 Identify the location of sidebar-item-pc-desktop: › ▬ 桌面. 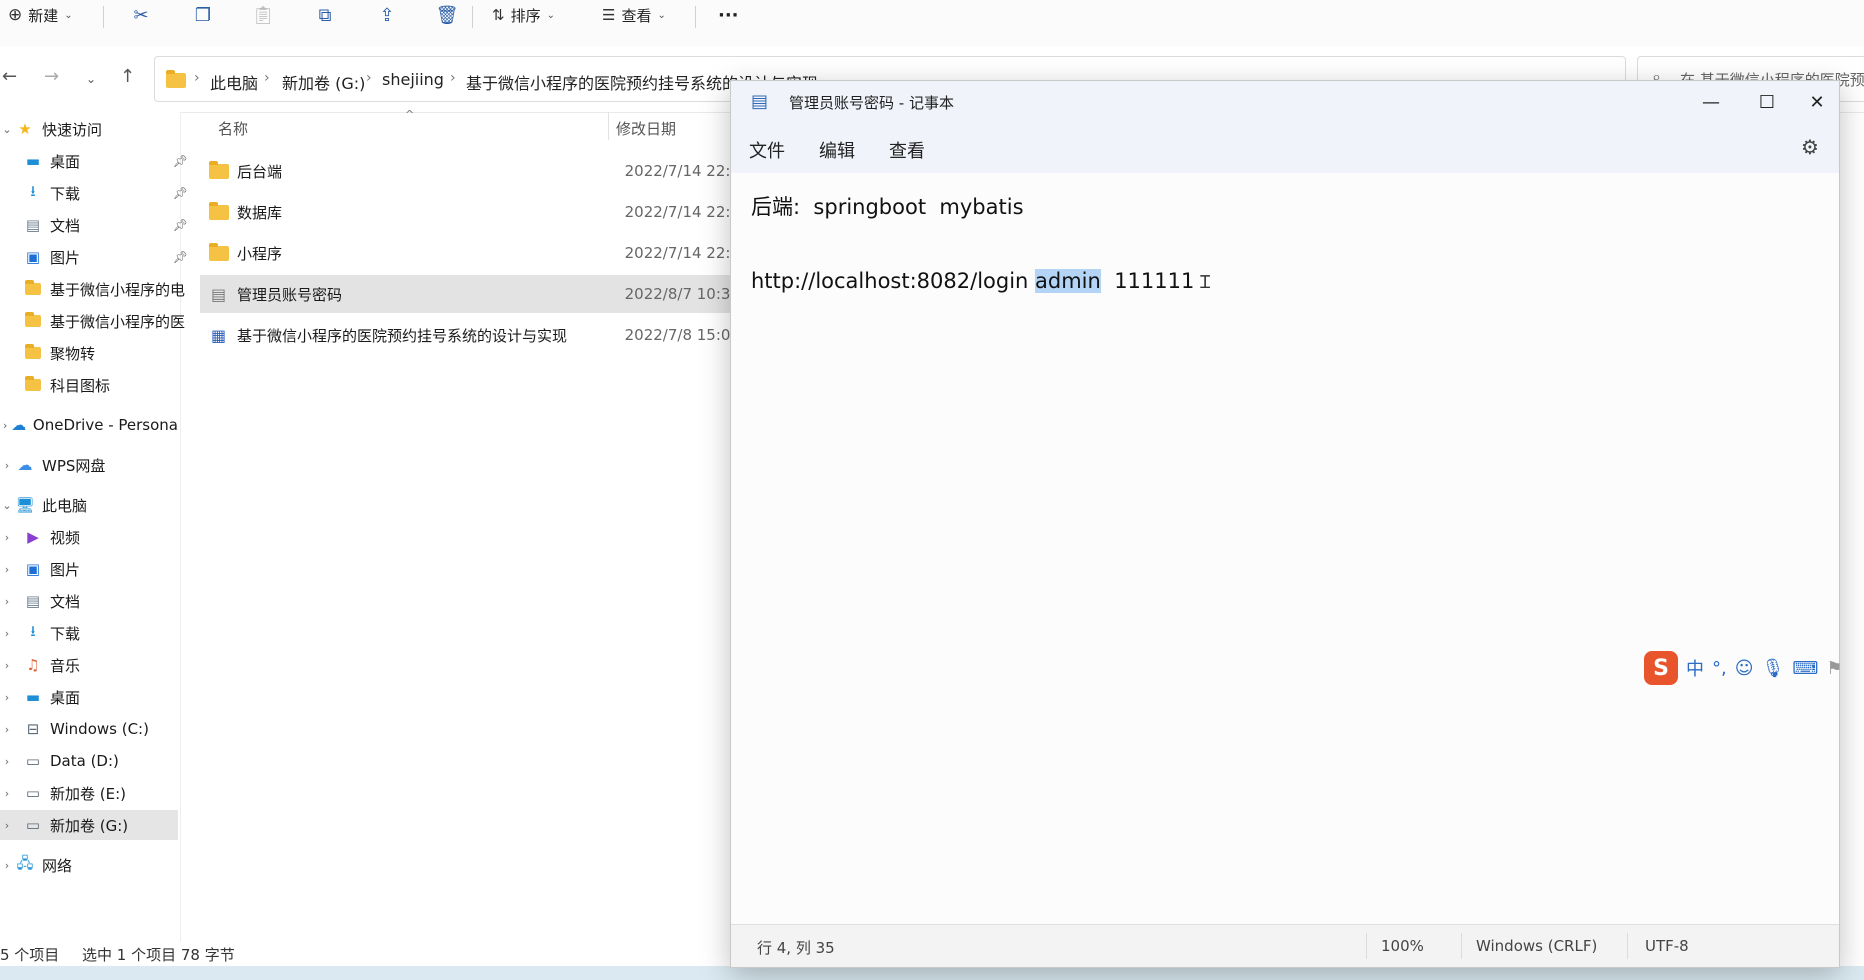
(89, 697).